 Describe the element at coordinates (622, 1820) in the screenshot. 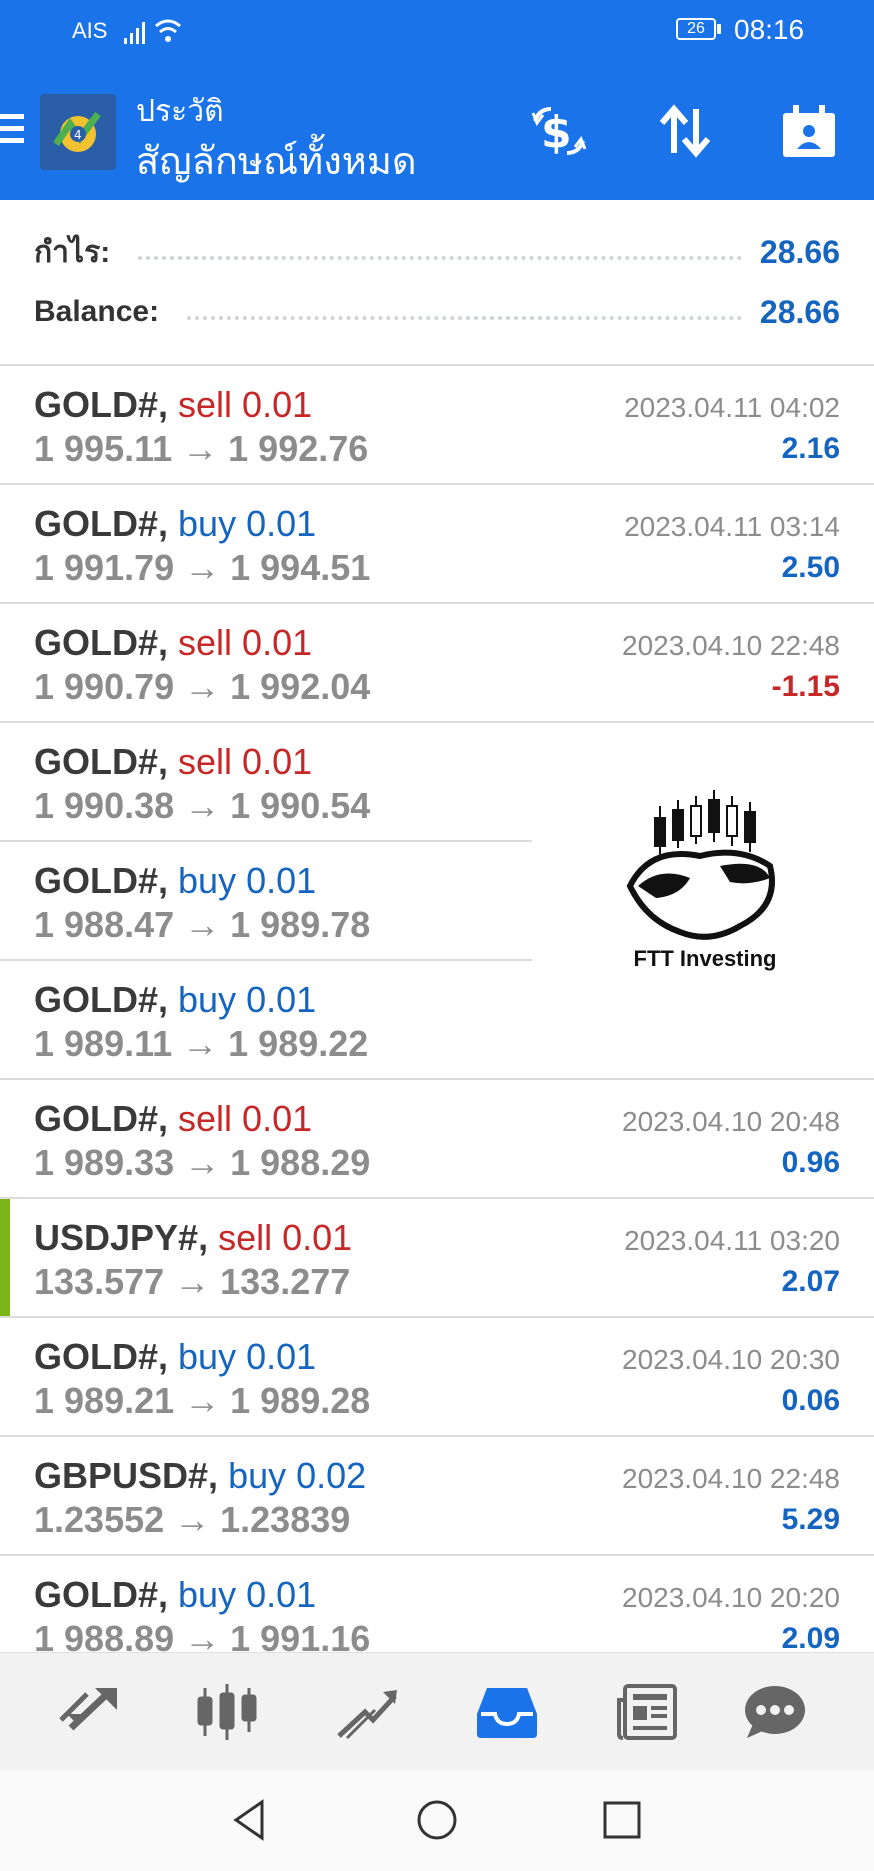

I see `recents-icon` at that location.